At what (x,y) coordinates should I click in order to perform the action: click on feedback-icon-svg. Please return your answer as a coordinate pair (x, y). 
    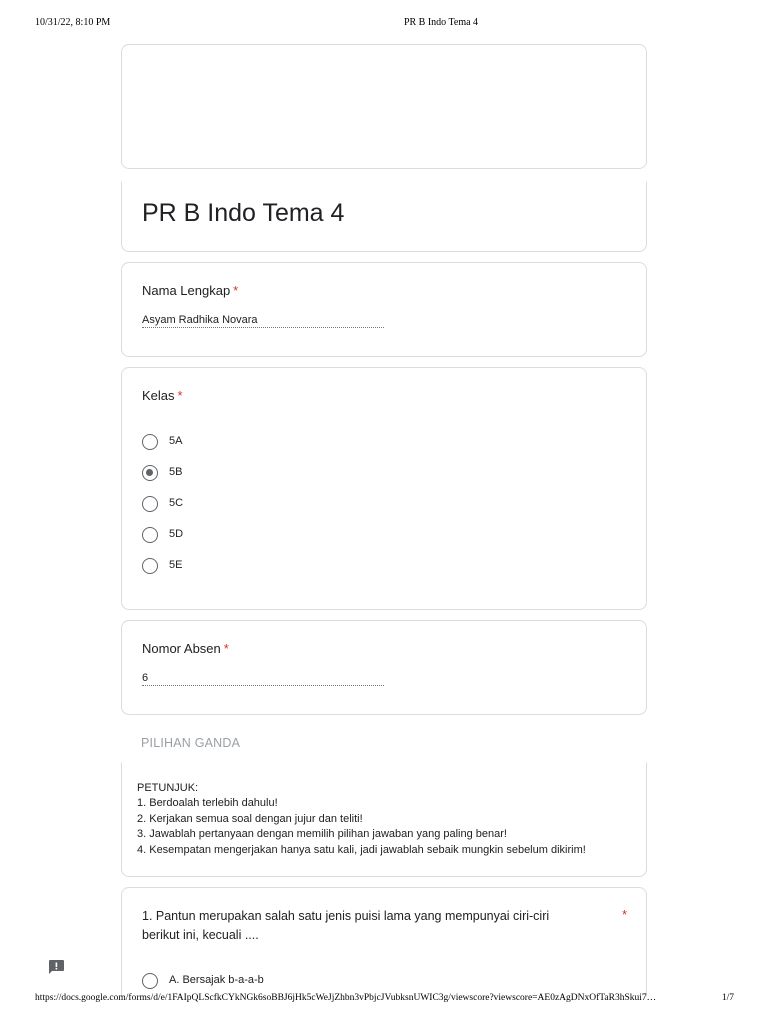
    Looking at the image, I should click on (56, 967).